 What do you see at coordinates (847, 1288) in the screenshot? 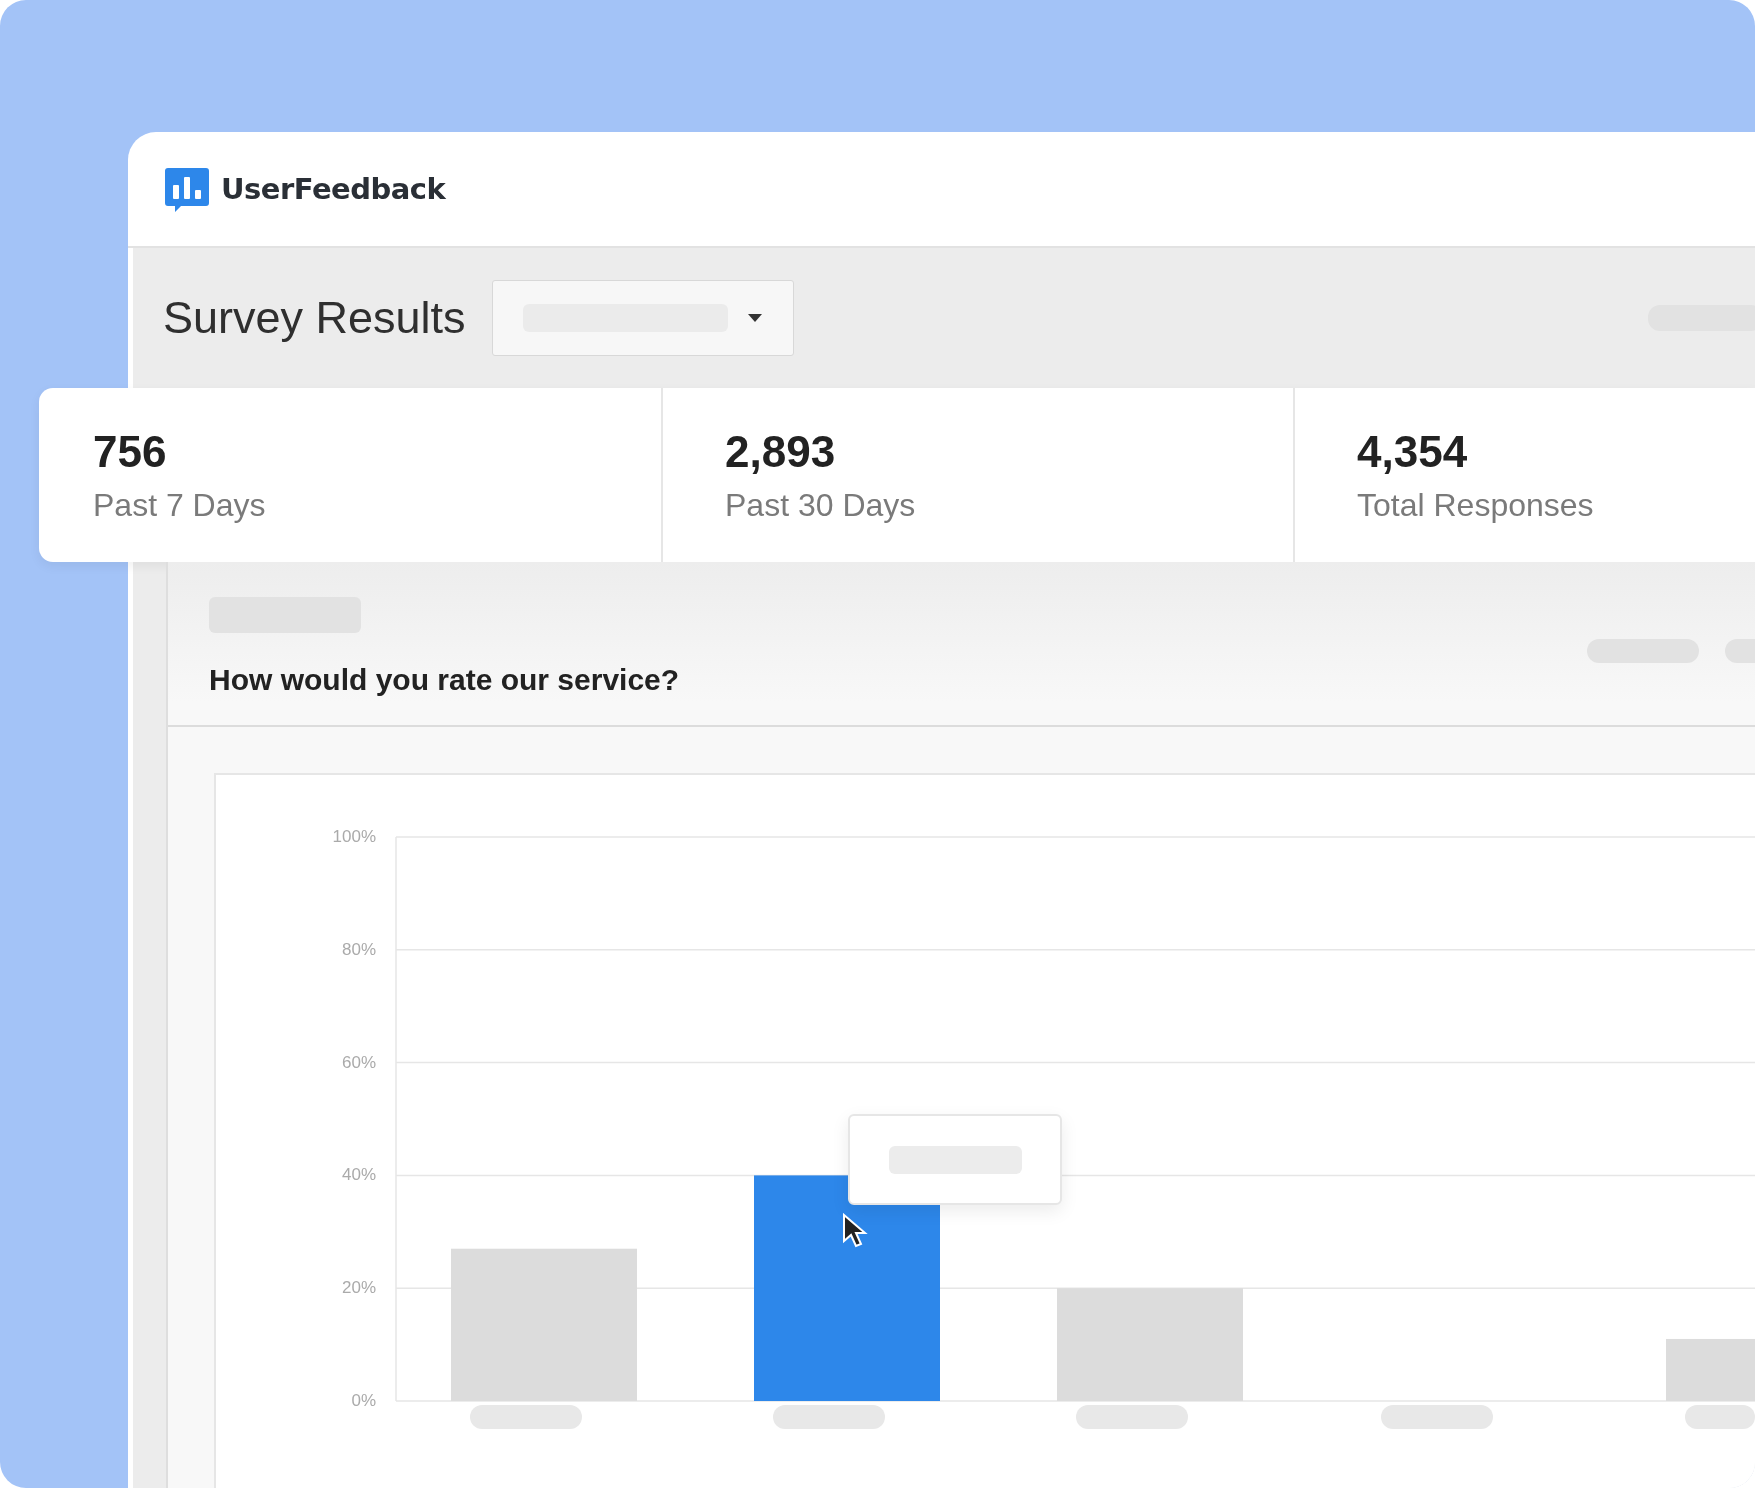
I see `chart-bar` at bounding box center [847, 1288].